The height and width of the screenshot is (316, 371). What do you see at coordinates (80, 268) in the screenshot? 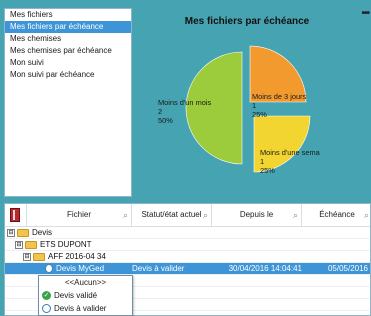
I see `row-name: Devis MyGed` at bounding box center [80, 268].